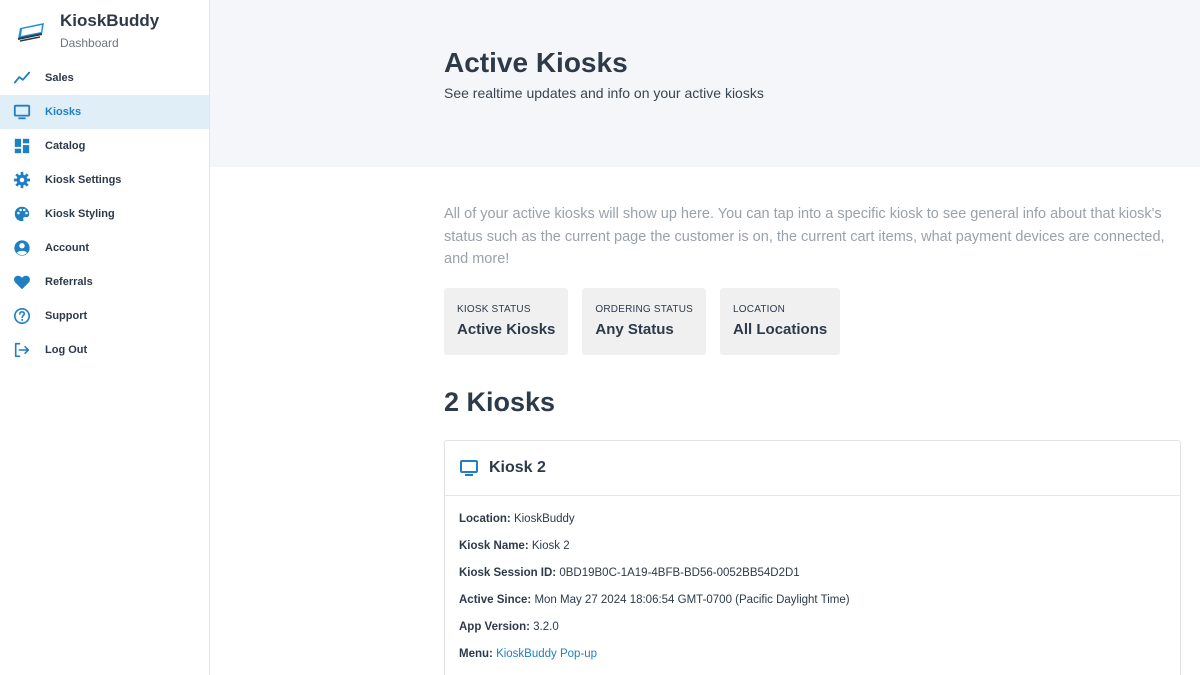 Image resolution: width=1200 pixels, height=675 pixels. Describe the element at coordinates (69, 282) in the screenshot. I see `sidebar-item-label: Referrals` at that location.